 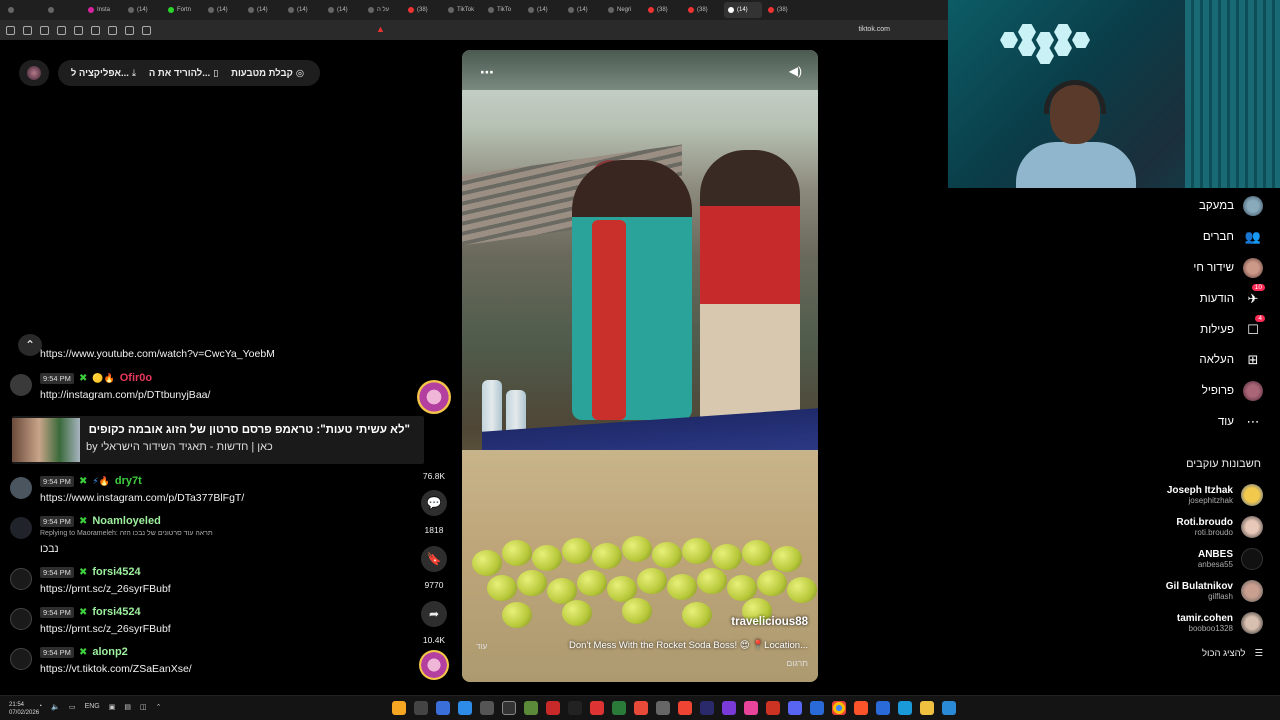 What do you see at coordinates (481, 646) in the screenshot?
I see `more-button: עוד` at bounding box center [481, 646].